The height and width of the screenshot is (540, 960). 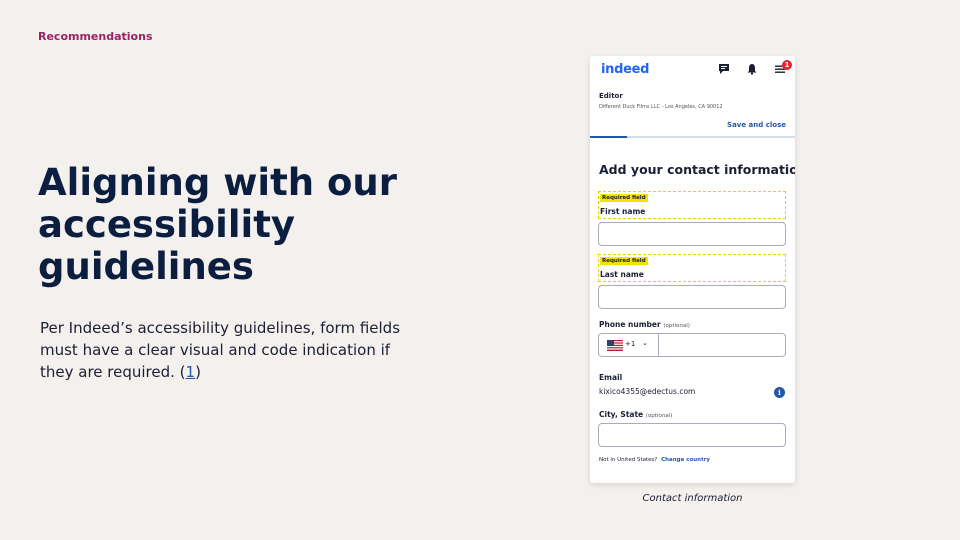 I want to click on app-header: indeed 1, so click(x=692, y=70).